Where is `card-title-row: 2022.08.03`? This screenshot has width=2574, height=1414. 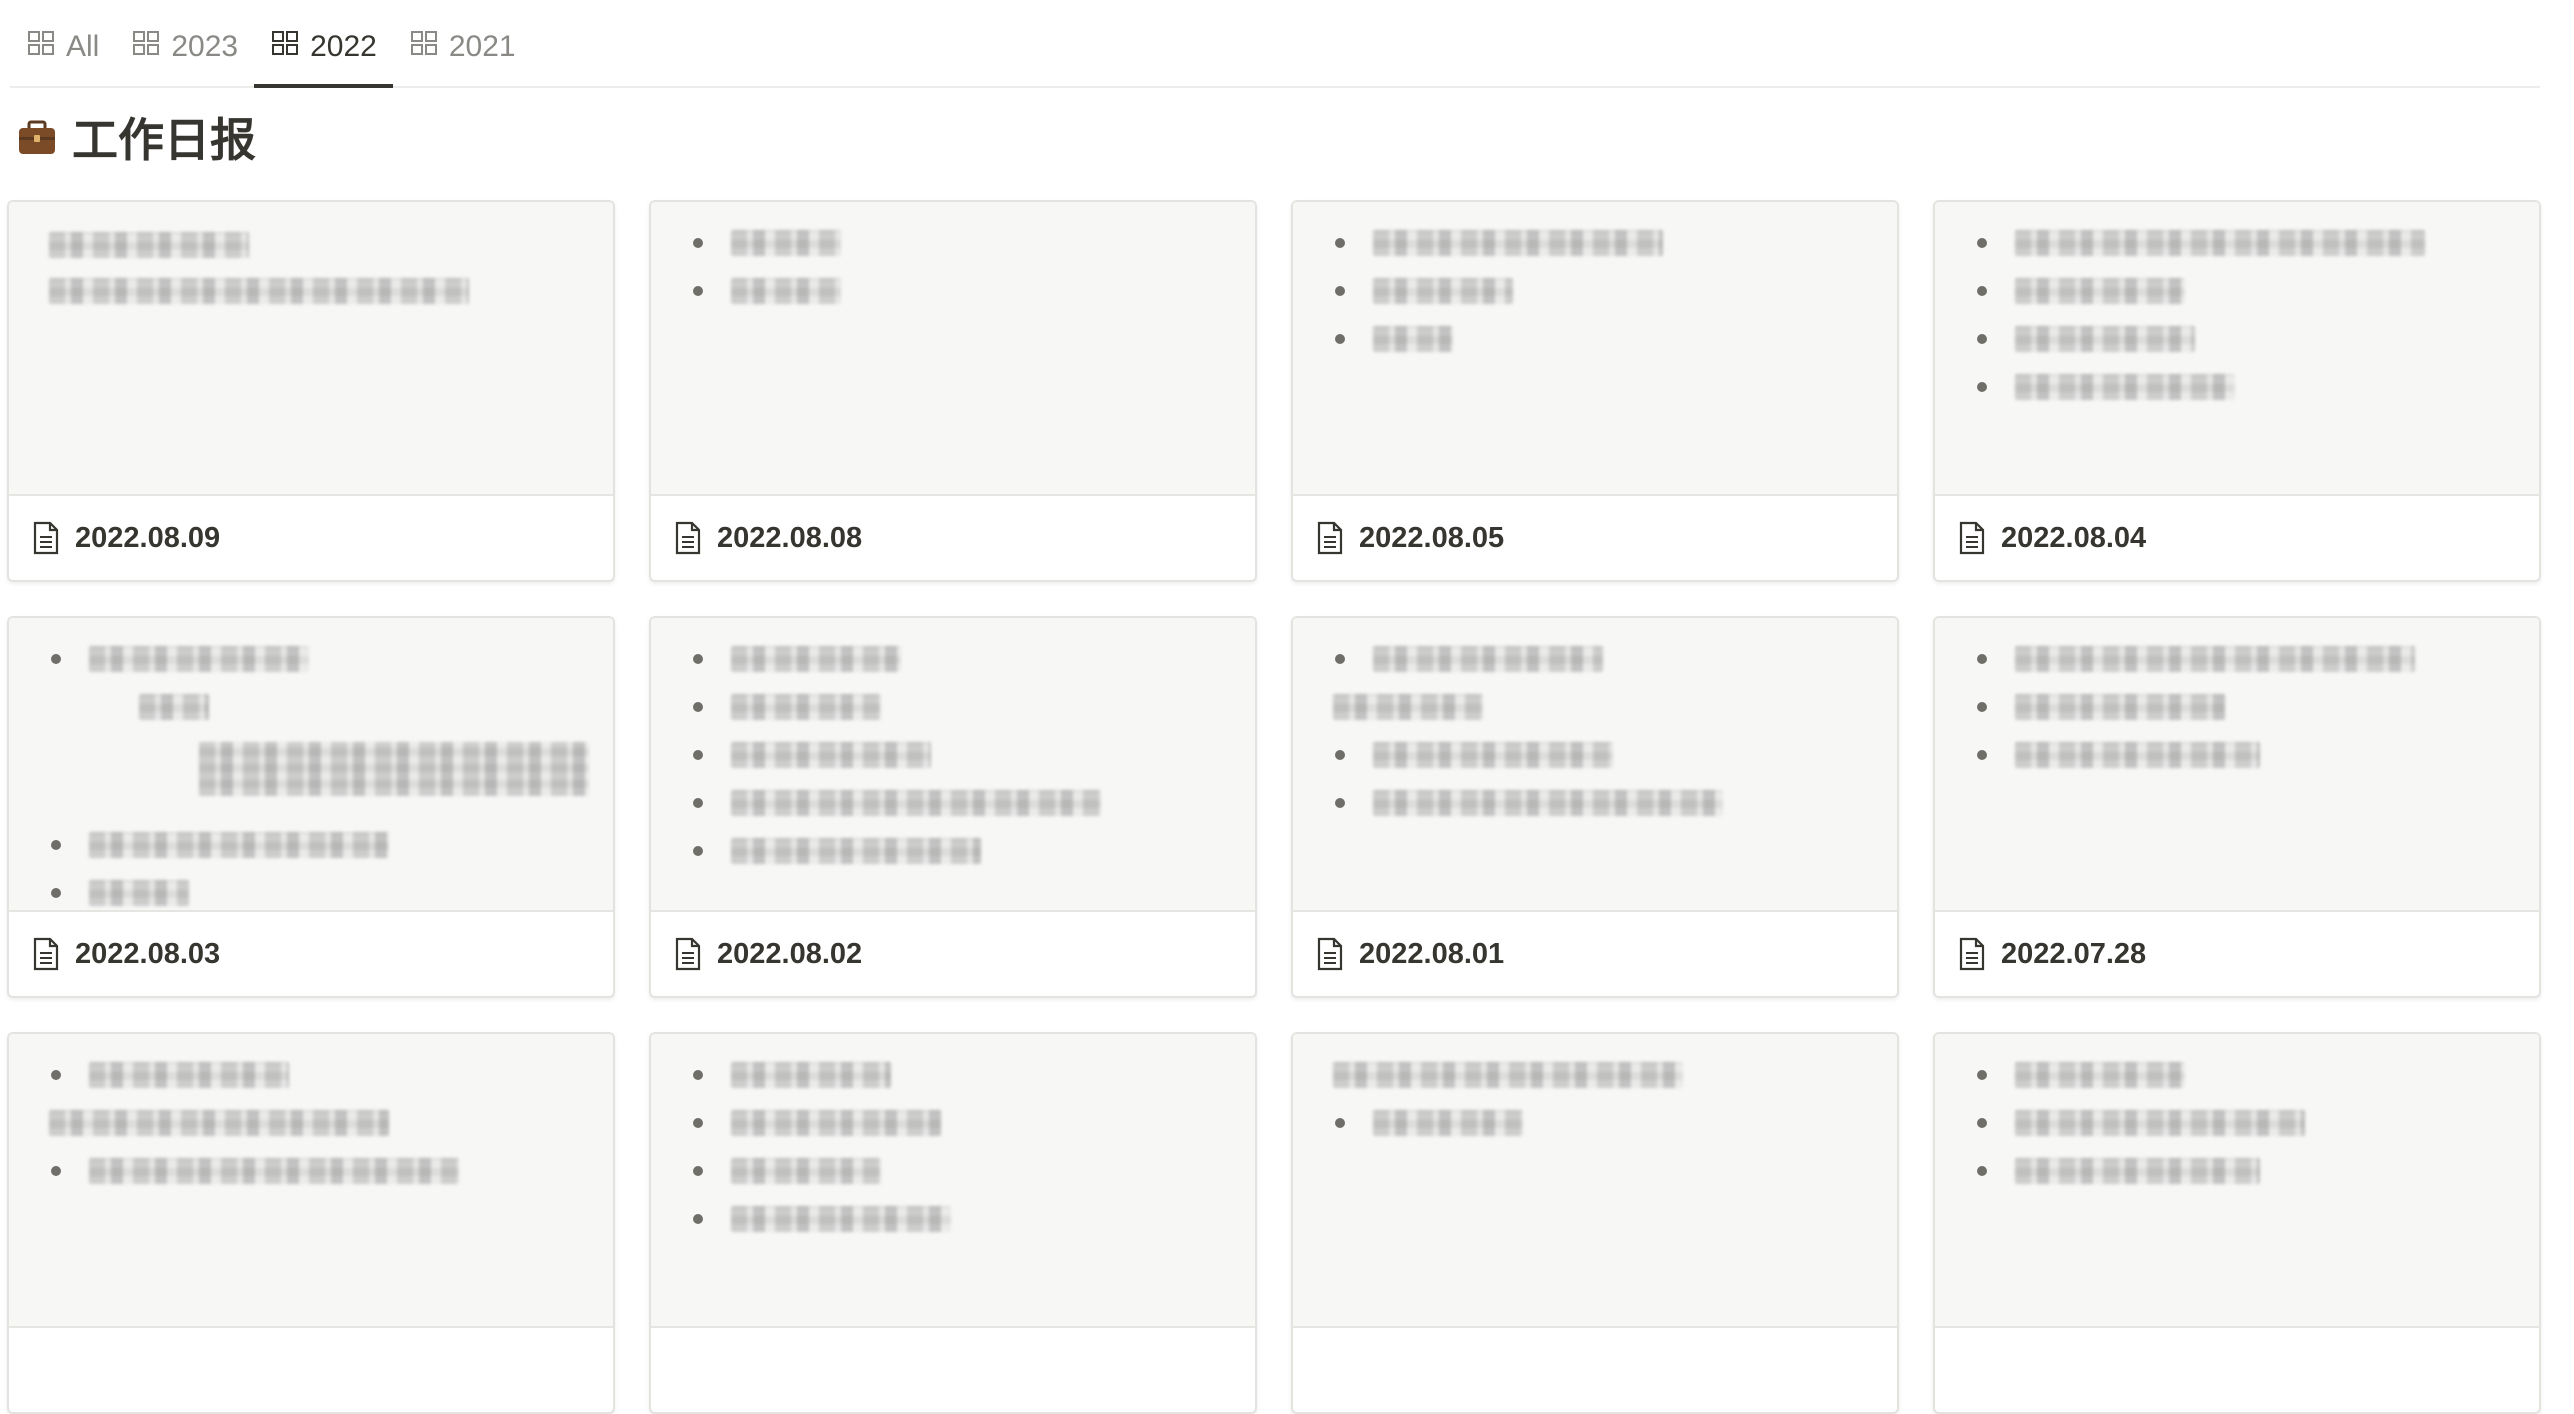
card-title-row: 2022.08.03 is located at coordinates (311, 954).